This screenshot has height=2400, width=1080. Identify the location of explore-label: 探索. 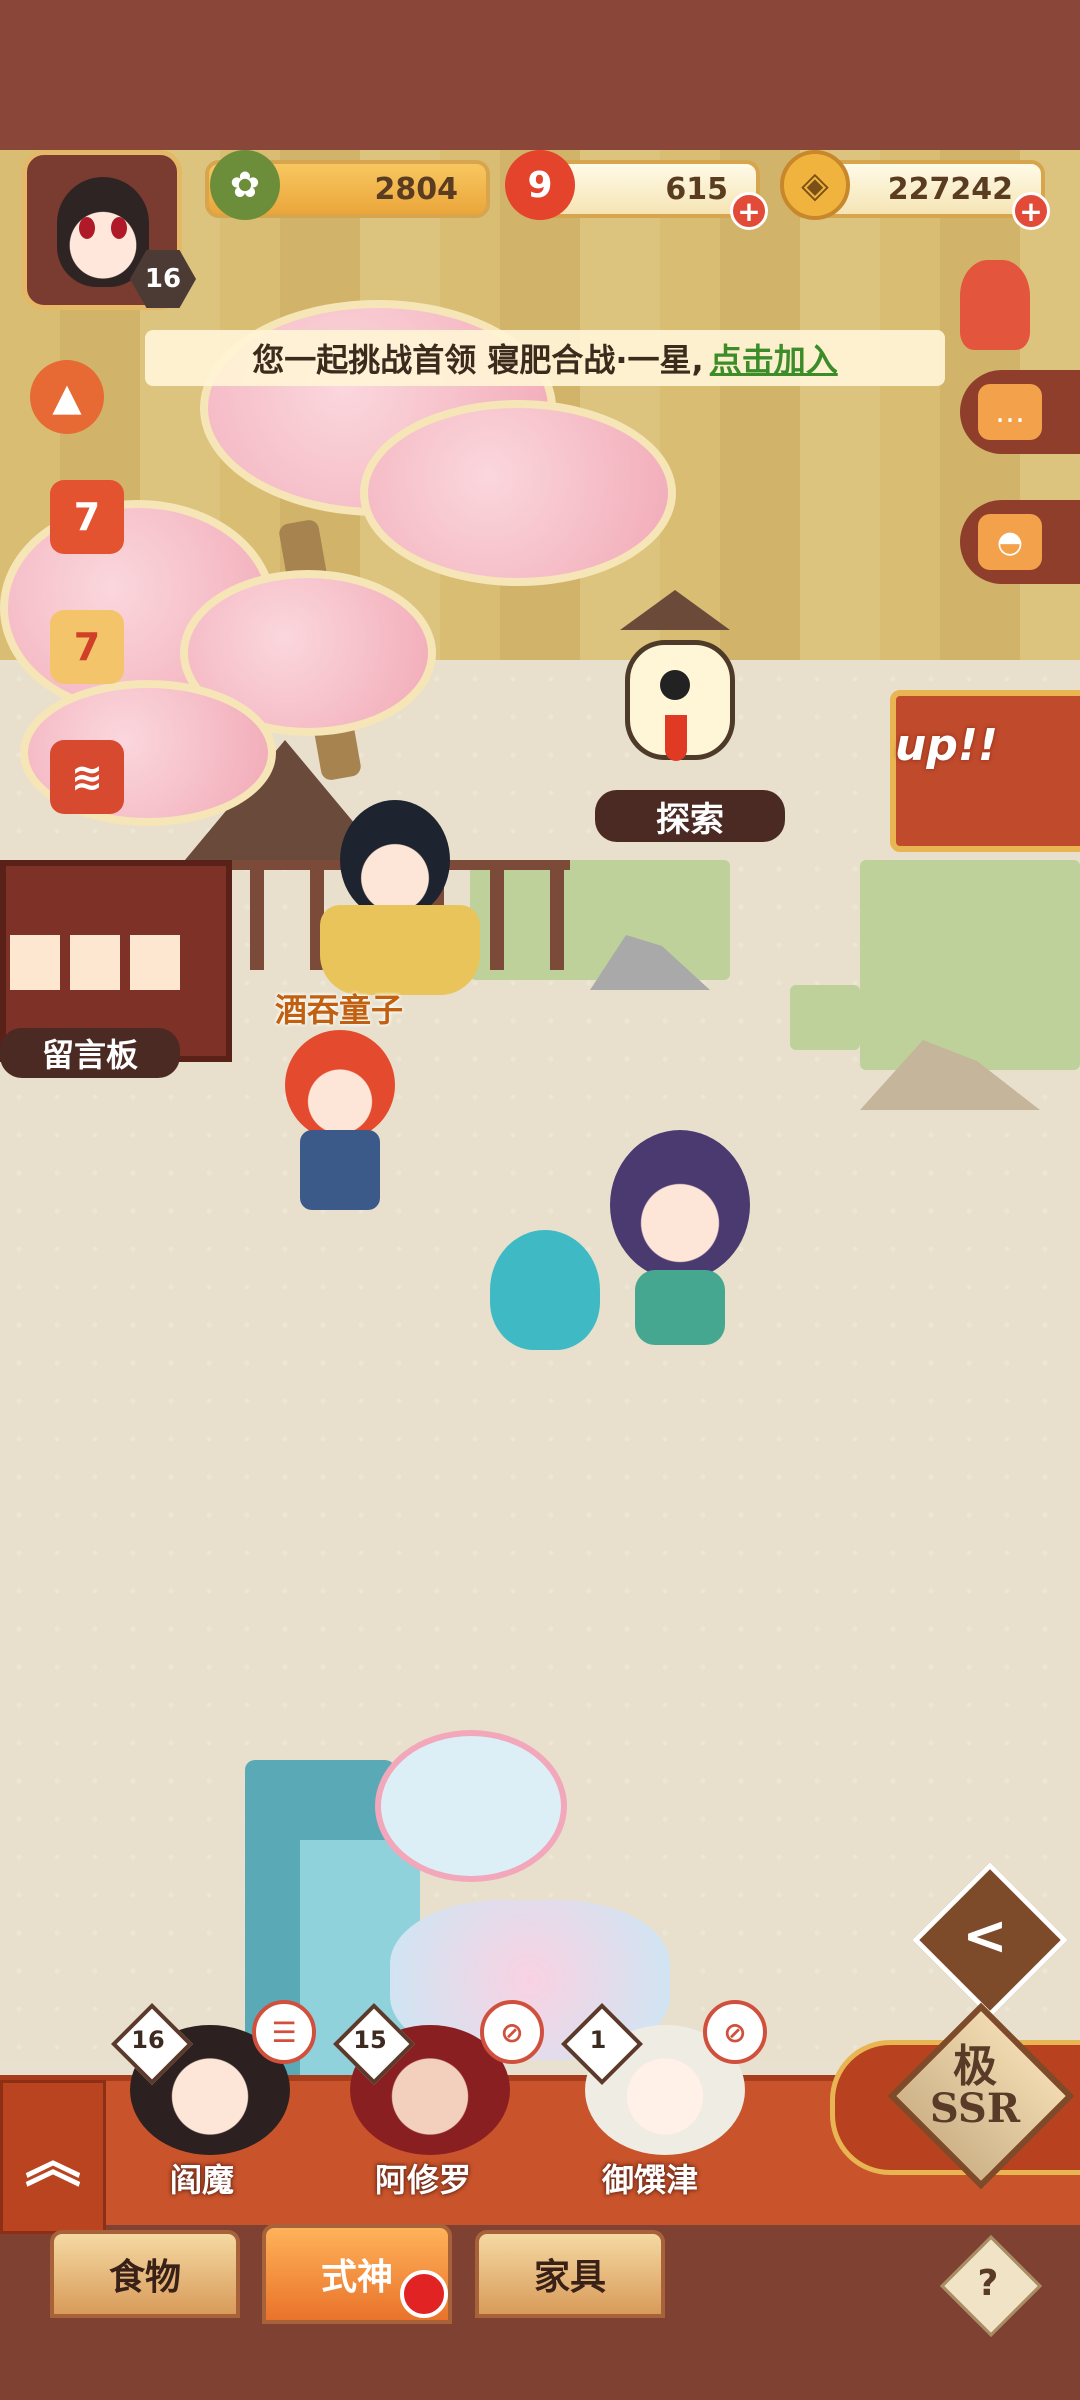
(690, 816).